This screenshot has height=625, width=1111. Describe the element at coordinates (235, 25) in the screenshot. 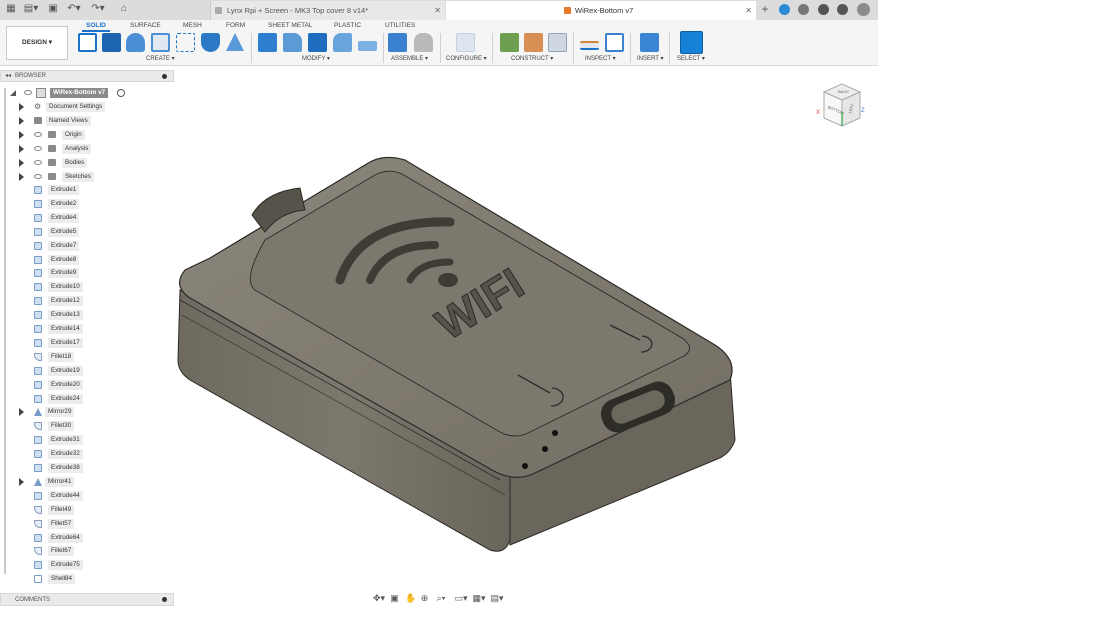

I see `tab-form: FORM` at that location.